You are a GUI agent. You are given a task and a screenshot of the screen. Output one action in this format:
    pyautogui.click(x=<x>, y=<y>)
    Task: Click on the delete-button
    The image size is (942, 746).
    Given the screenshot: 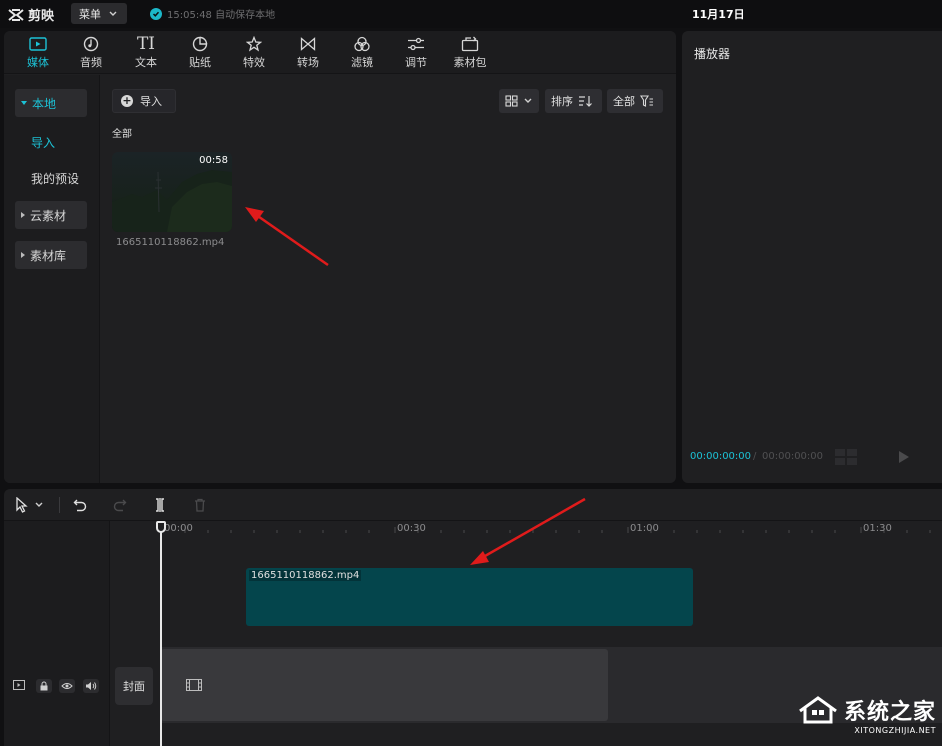 What is the action you would take?
    pyautogui.click(x=200, y=505)
    